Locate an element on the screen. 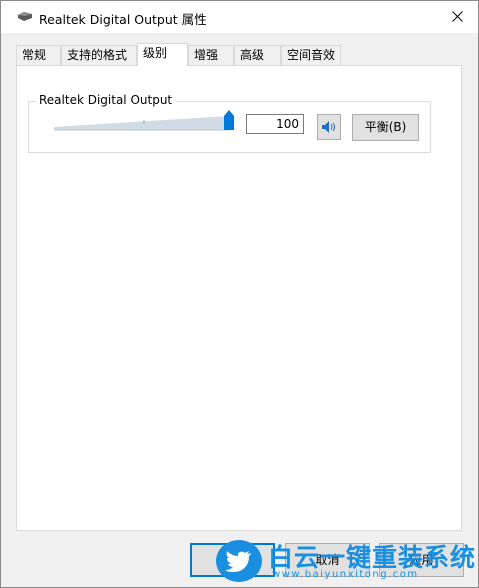 The height and width of the screenshot is (588, 479). balance-button: 平衡(B) is located at coordinates (385, 127).